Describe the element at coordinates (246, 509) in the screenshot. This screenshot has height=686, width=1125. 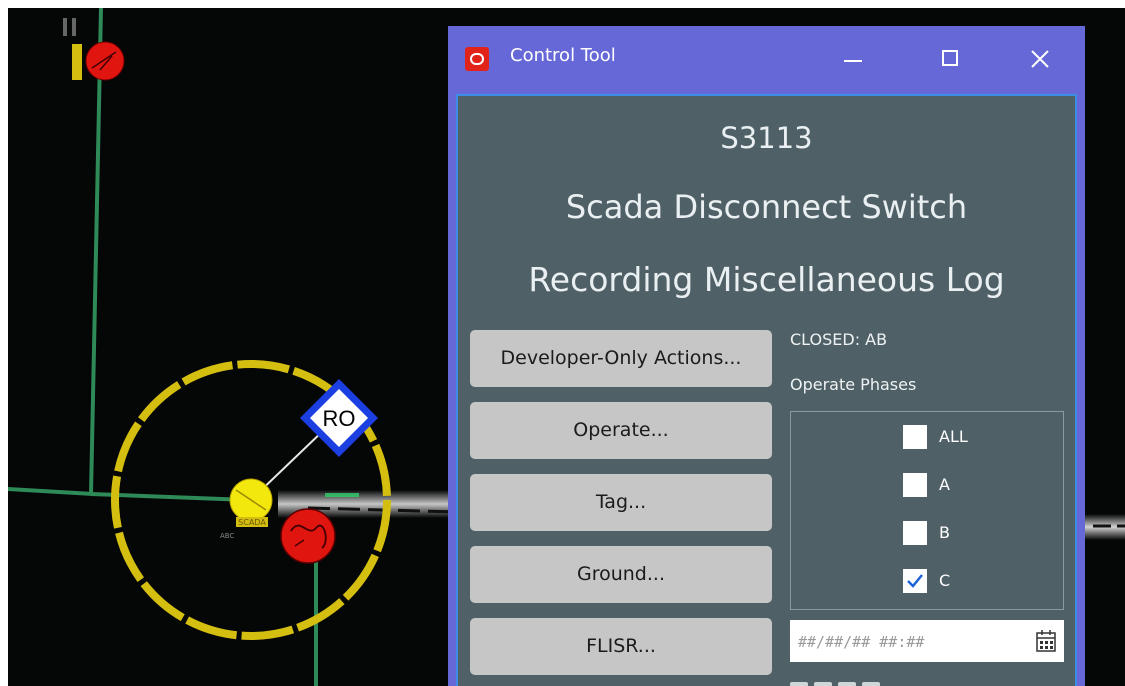
I see `selected-switch-s3113: SCADA ABC` at that location.